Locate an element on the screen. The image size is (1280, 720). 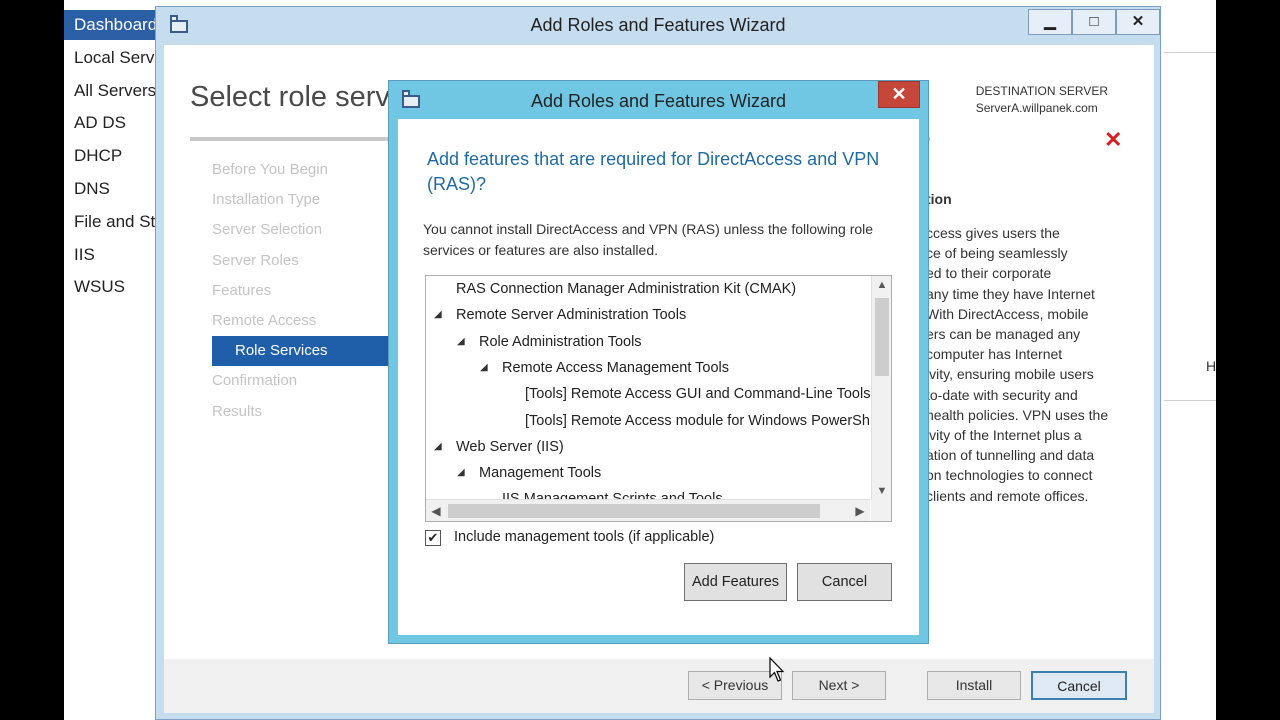
install-button: Install is located at coordinates (974, 685).